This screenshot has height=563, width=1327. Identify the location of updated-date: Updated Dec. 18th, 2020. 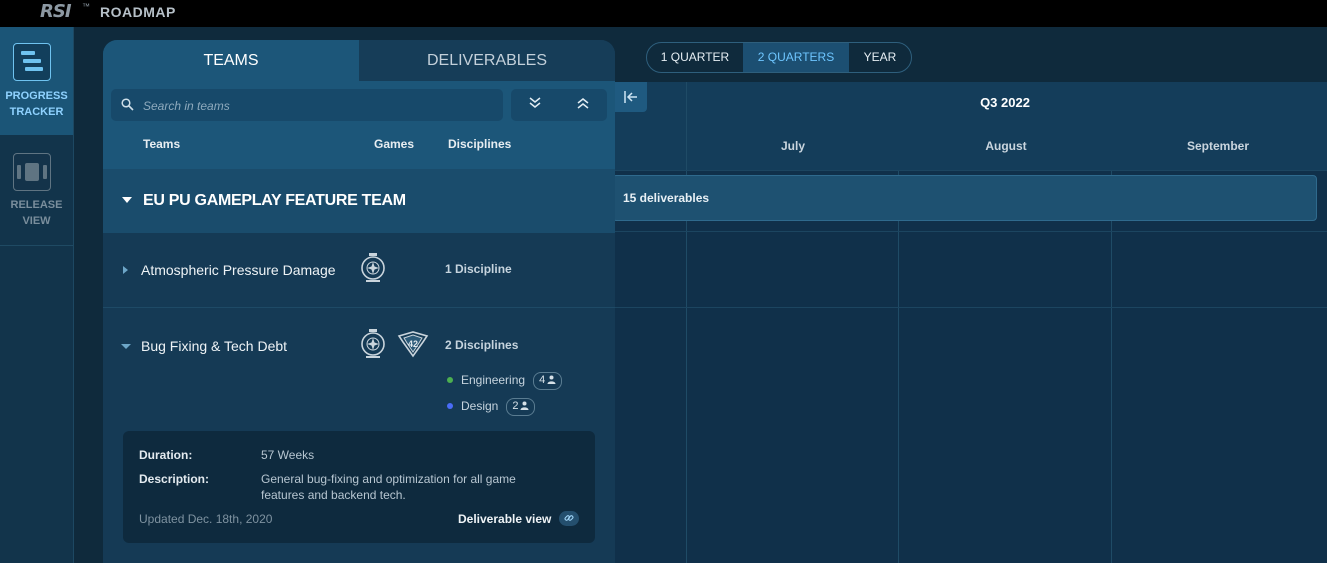
(206, 519).